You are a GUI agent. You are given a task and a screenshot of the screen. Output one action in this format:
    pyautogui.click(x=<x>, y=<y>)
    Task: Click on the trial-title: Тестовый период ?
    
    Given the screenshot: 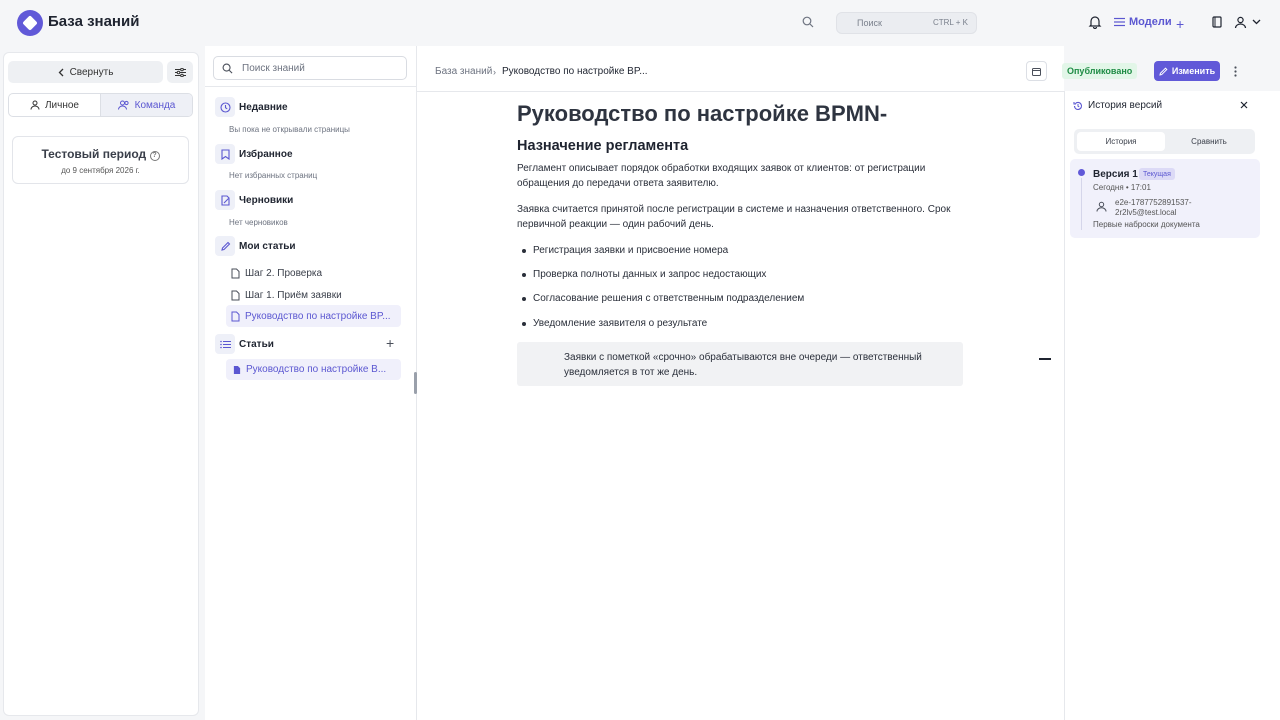 What is the action you would take?
    pyautogui.click(x=100, y=154)
    